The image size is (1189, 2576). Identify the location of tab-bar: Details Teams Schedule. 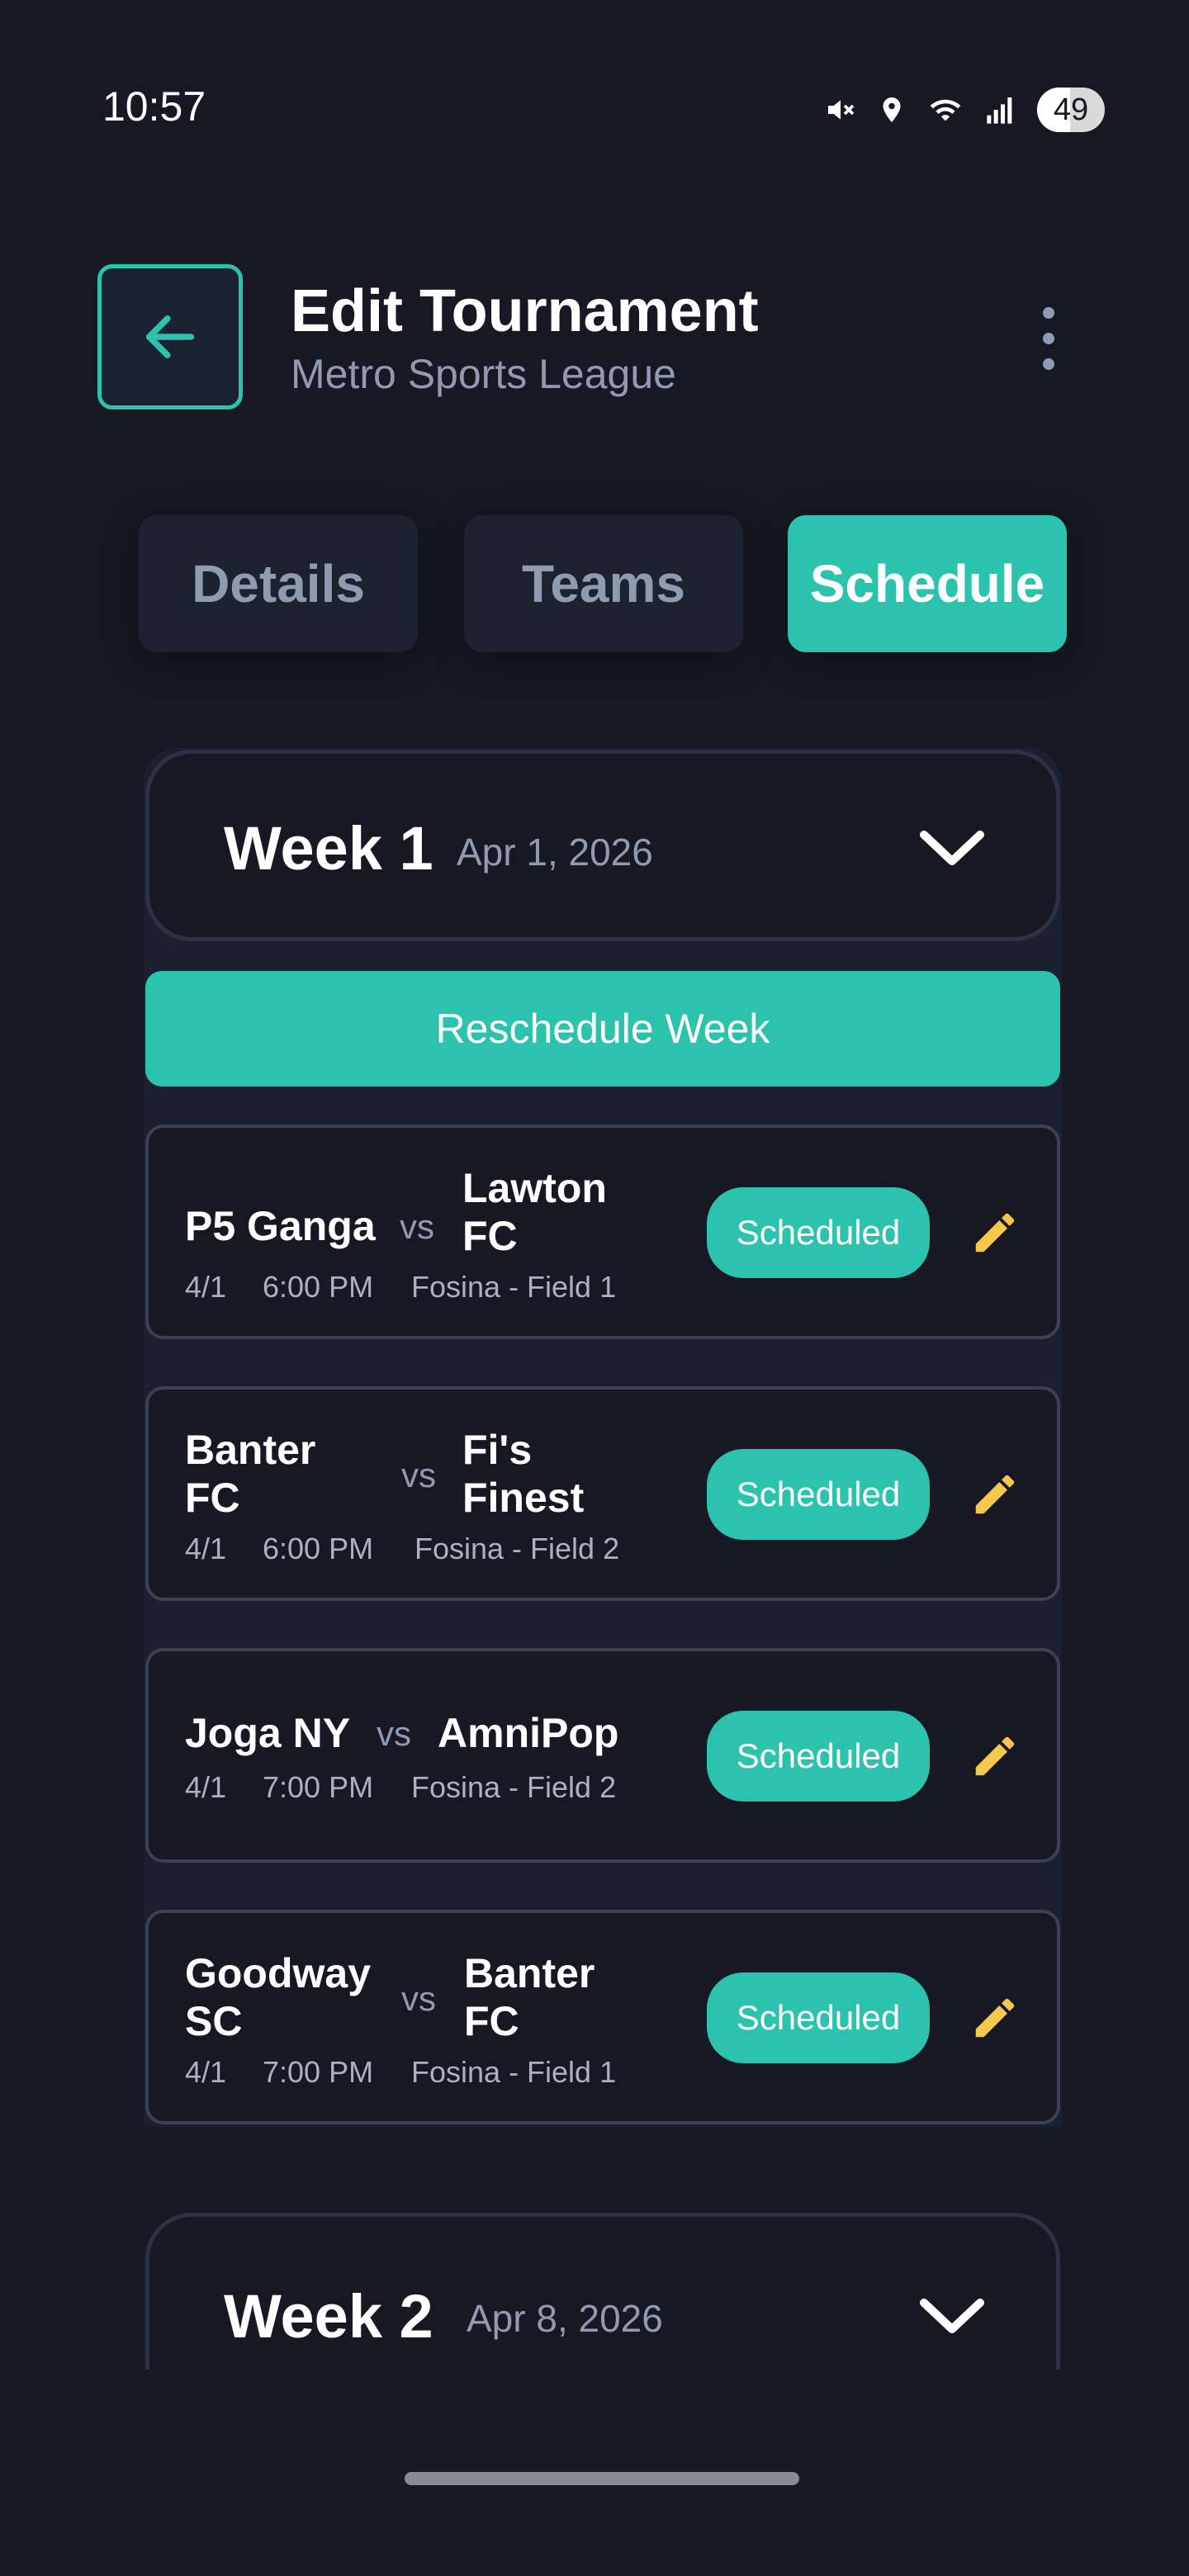
(603, 583).